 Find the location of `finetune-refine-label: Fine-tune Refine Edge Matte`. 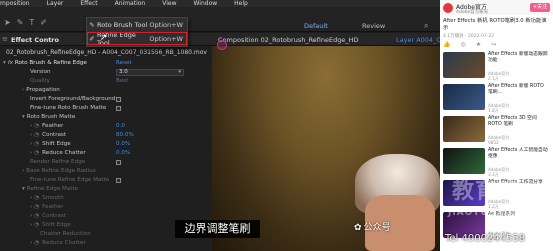

finetune-refine-label: Fine-tune Refine Edge Matte is located at coordinates (70, 180).